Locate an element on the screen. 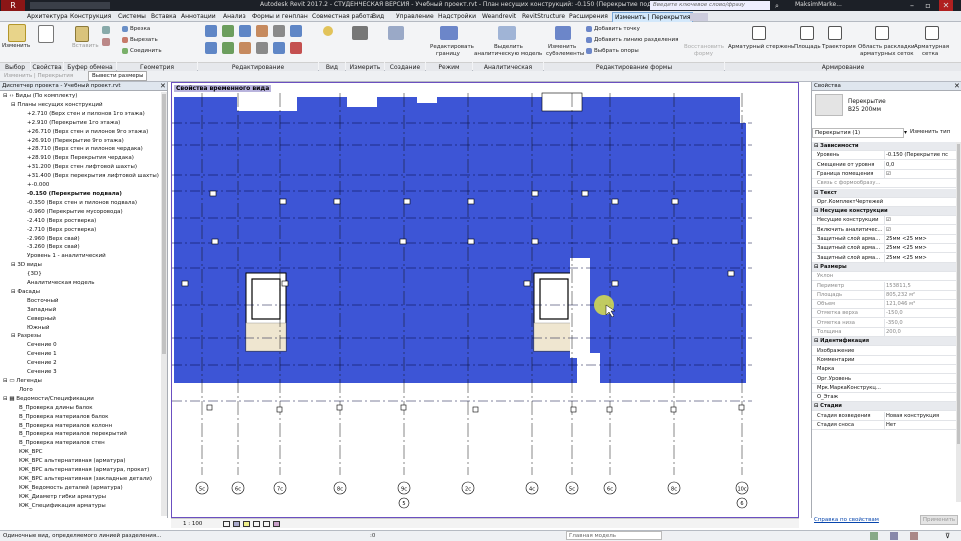 The height and width of the screenshot is (541, 961). panel-view: Вид is located at coordinates (332, 66).